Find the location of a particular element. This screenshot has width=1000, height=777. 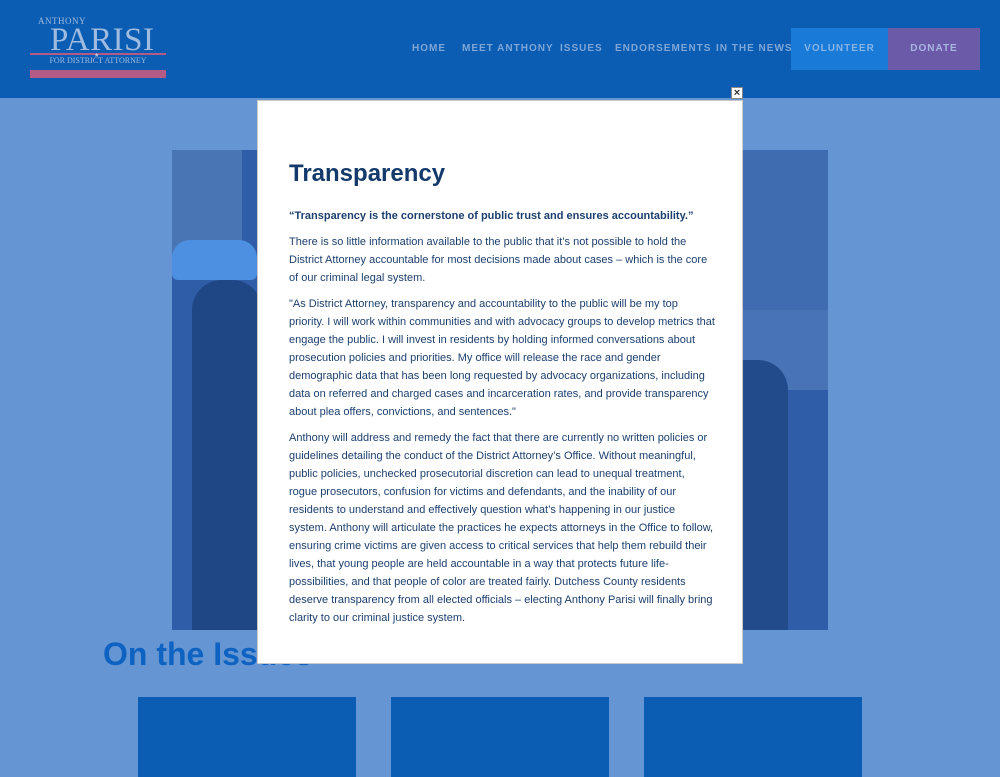

nav-in-the-news: IN THE NEWS is located at coordinates (754, 48).